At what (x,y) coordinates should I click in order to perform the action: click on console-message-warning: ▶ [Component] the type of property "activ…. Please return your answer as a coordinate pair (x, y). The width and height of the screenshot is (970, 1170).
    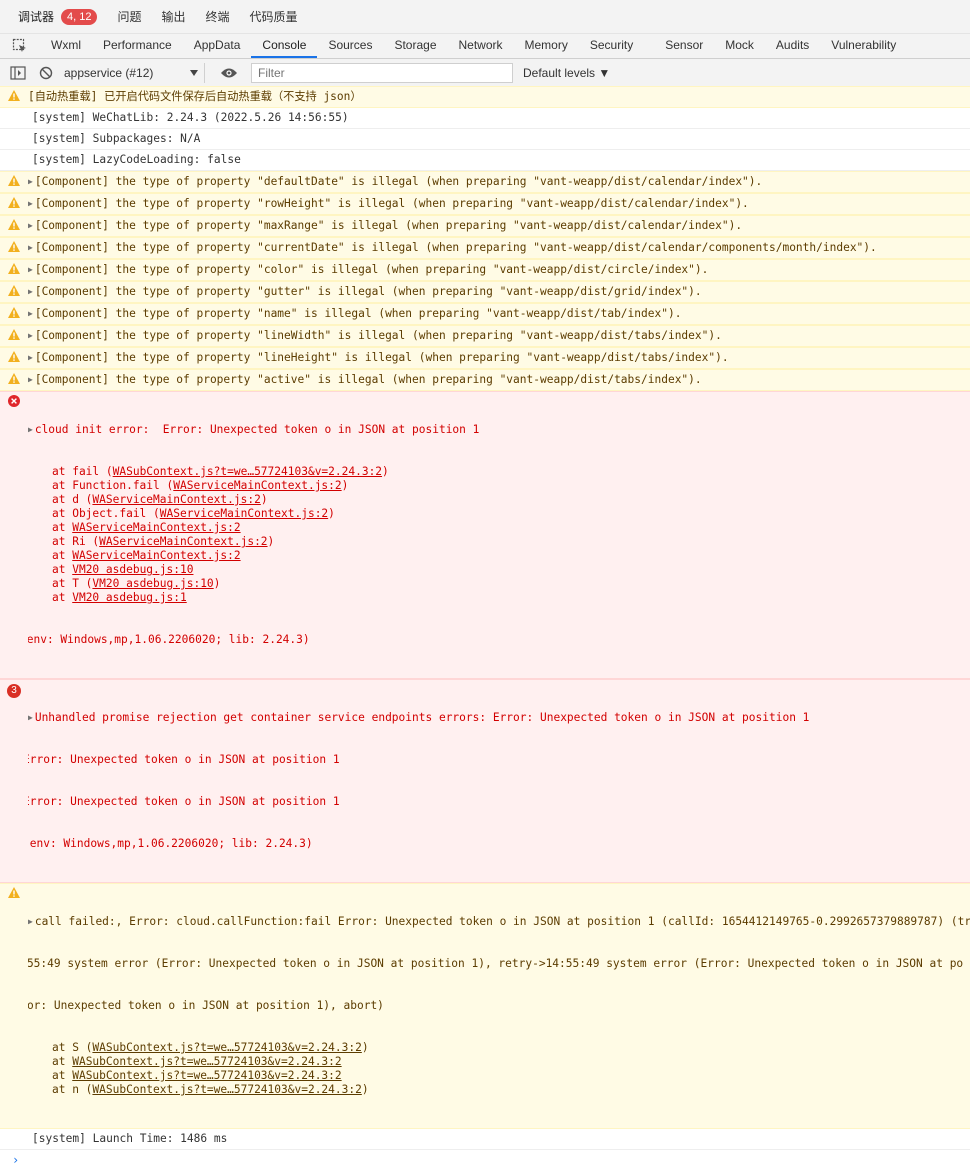
    Looking at the image, I should click on (485, 380).